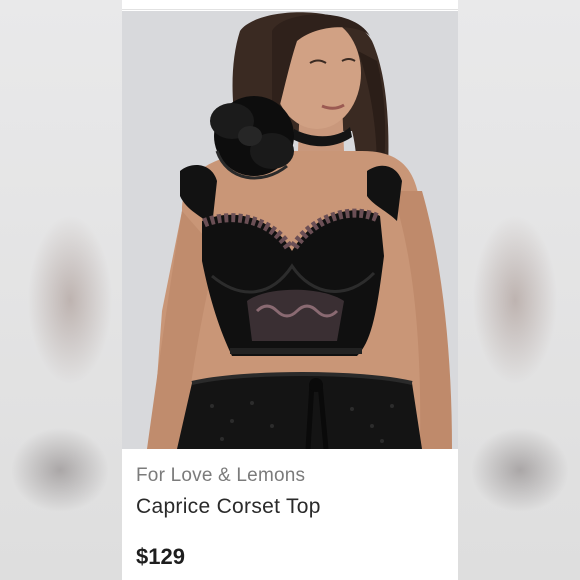  Describe the element at coordinates (291, 476) in the screenshot. I see `brand-name: For Love & Lemons` at that location.